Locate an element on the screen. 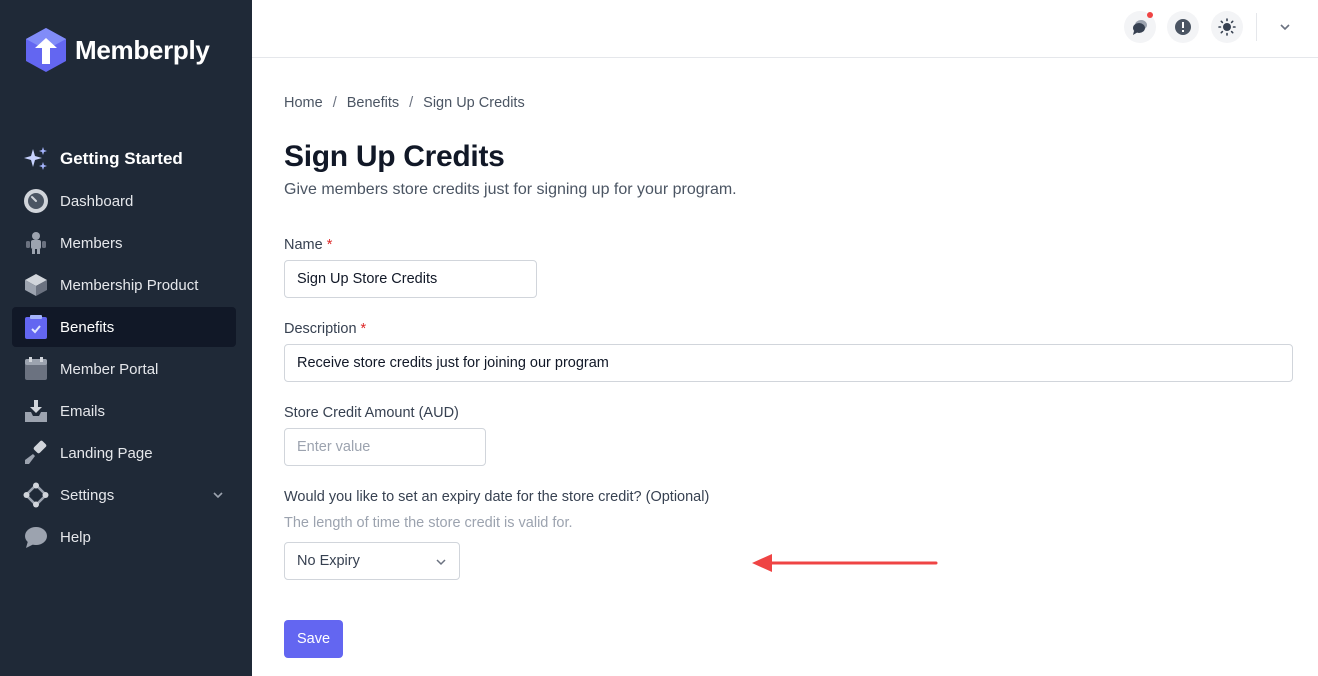 The image size is (1318, 676). save-button: Save is located at coordinates (313, 639).